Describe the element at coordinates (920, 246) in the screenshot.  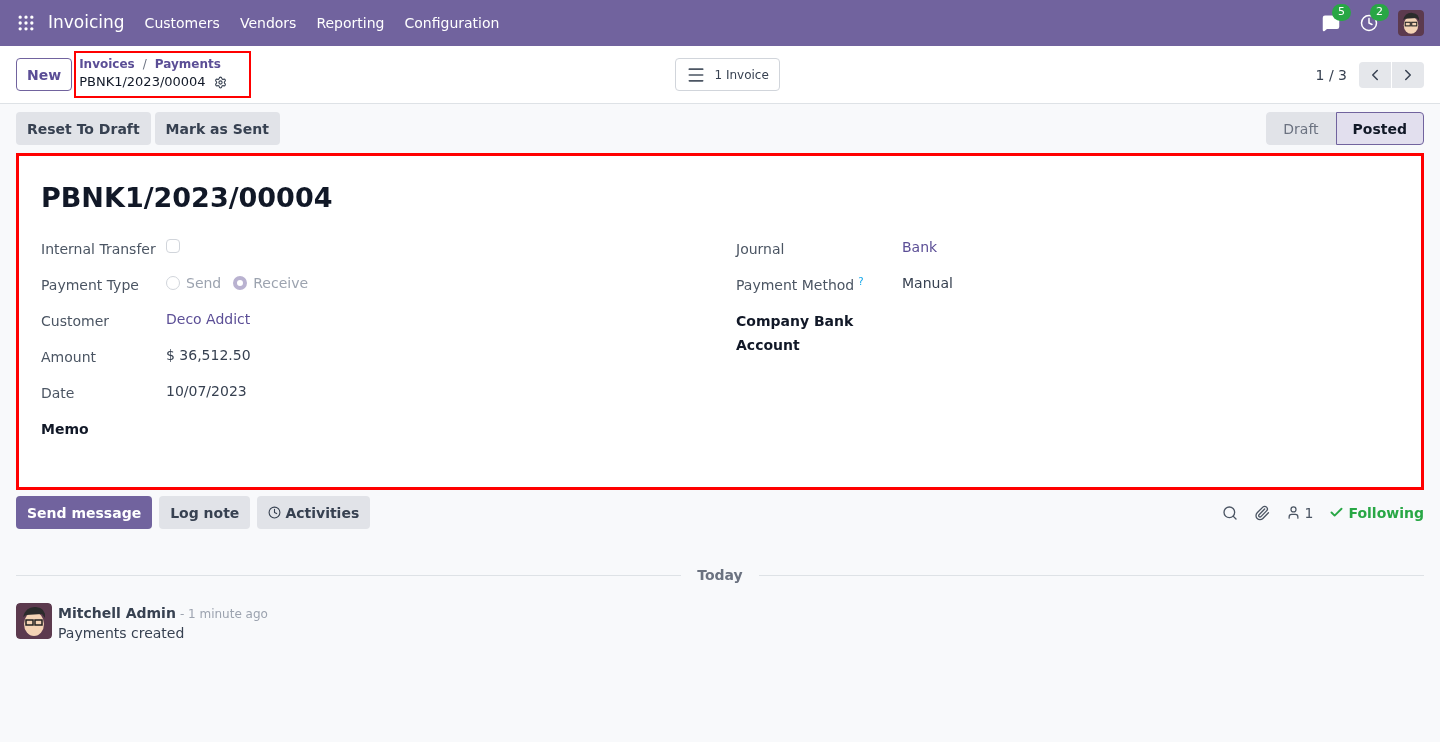
I see `field-link: Bank` at that location.